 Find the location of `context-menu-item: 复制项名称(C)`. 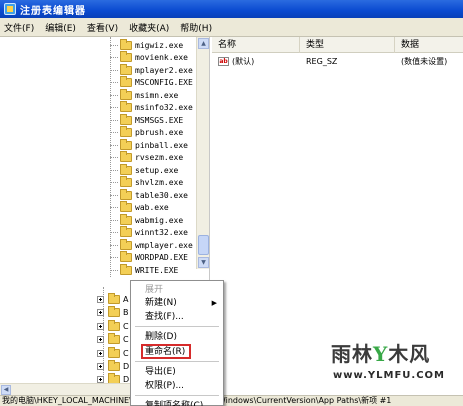

context-menu-item: 复制项名称(C) is located at coordinates (177, 402).